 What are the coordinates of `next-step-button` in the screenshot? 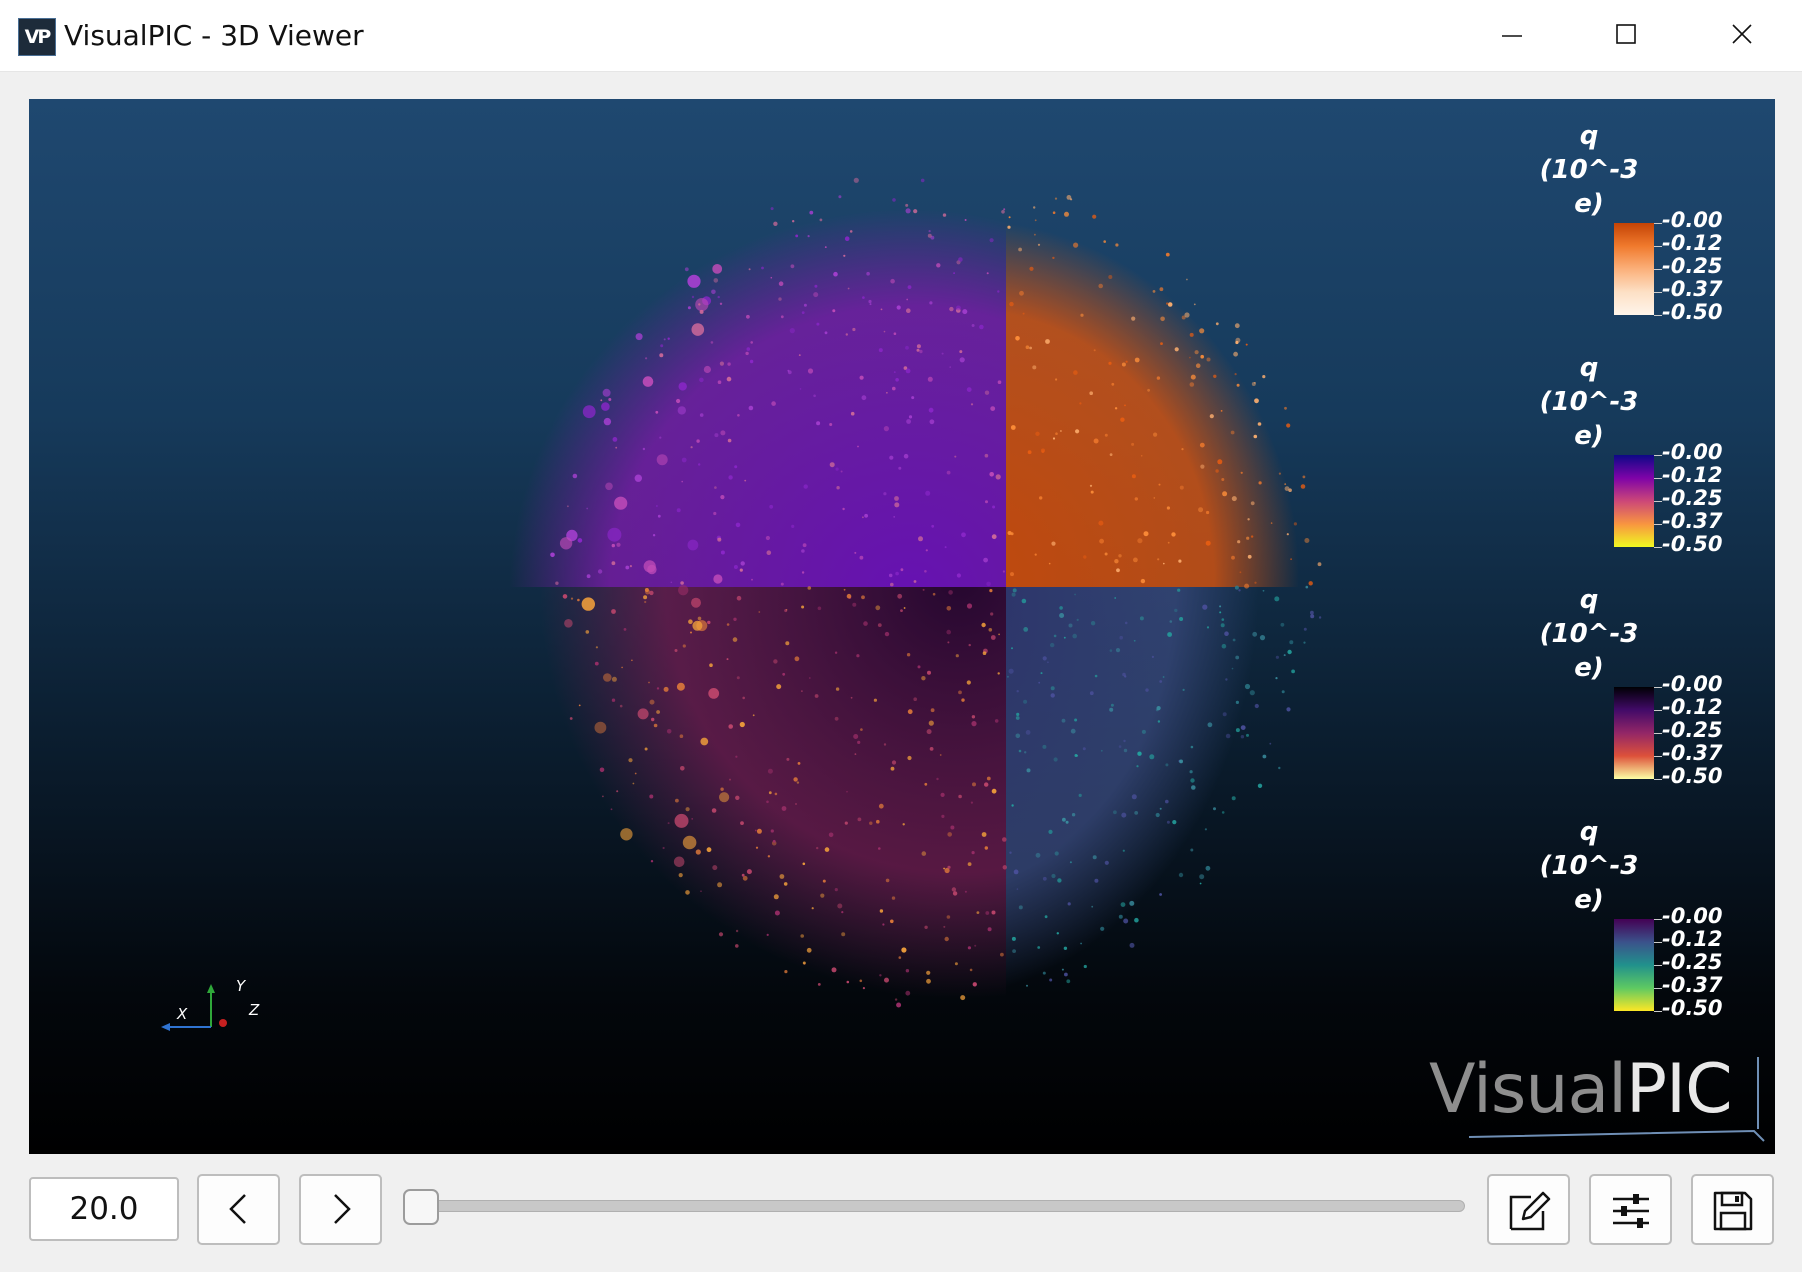 It's located at (340, 1209).